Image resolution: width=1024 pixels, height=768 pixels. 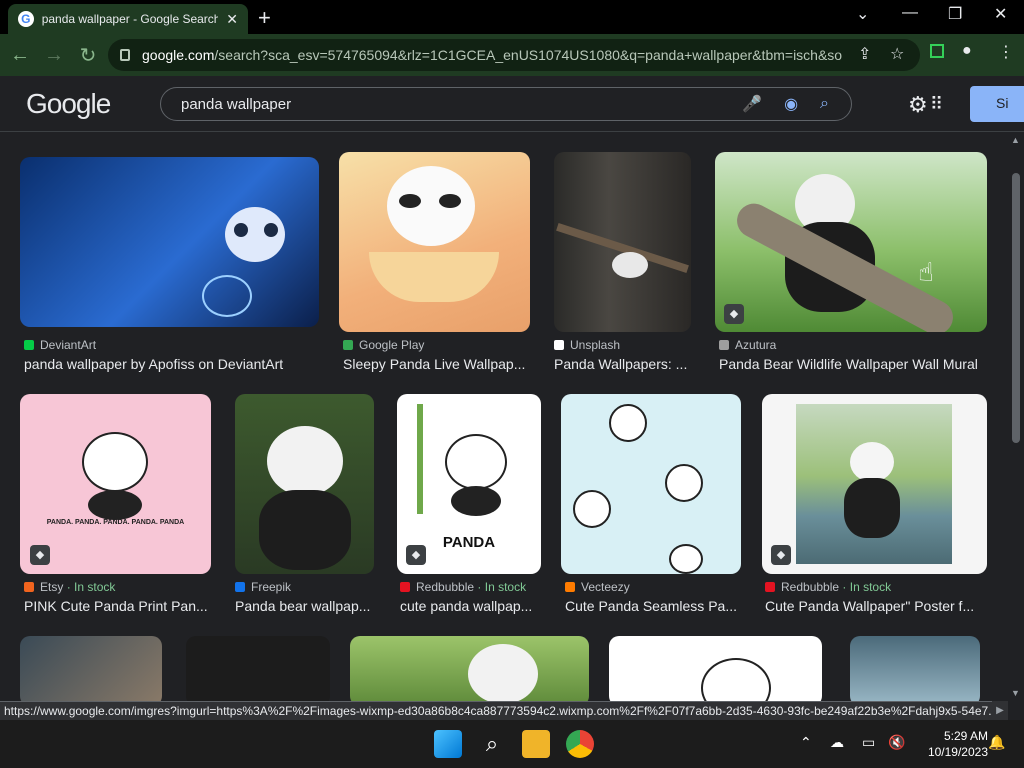 What do you see at coordinates (383, 345) in the screenshot?
I see `result-source: Google Play` at bounding box center [383, 345].